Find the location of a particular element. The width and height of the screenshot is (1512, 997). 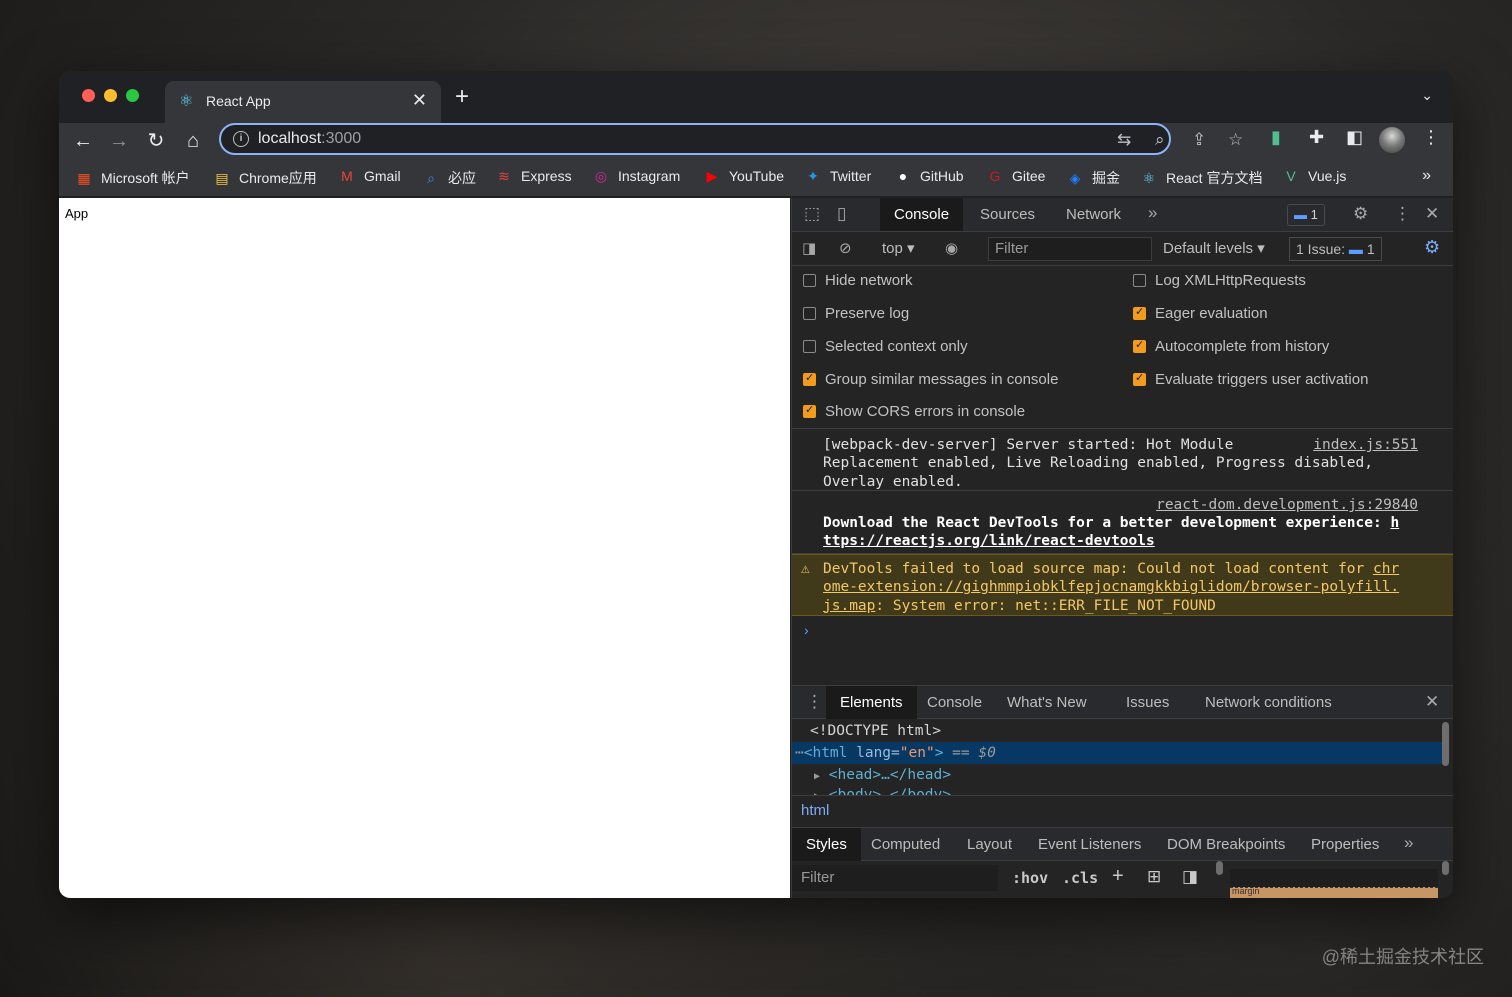

bookmark-bing: ⌕ 必应 is located at coordinates (449, 178).